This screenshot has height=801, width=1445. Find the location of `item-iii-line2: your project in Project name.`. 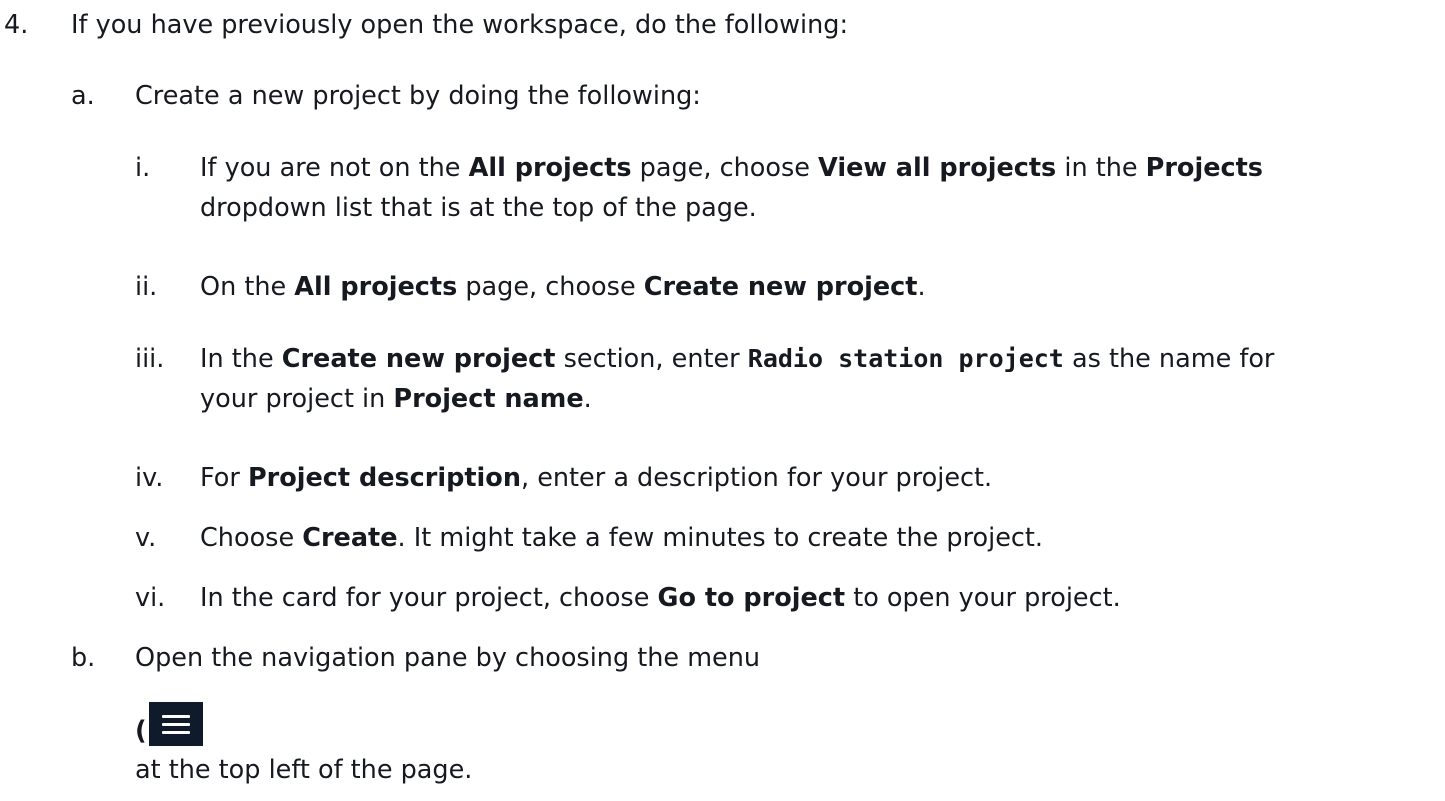

item-iii-line2: your project in Project name. is located at coordinates (396, 399).